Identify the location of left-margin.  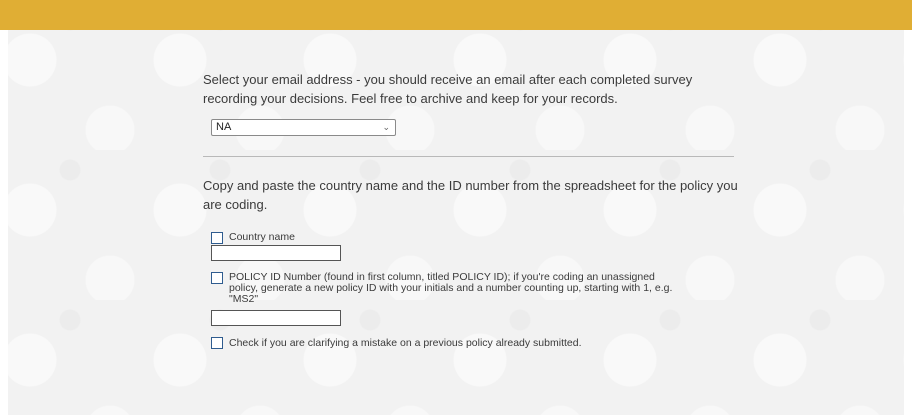
(4, 222).